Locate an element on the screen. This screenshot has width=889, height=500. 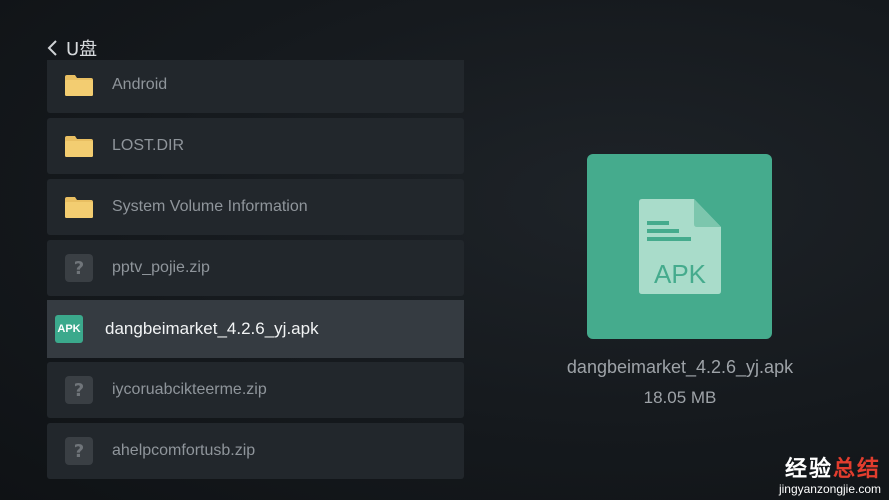
watermark-title-a: 经验 is located at coordinates (808, 469).